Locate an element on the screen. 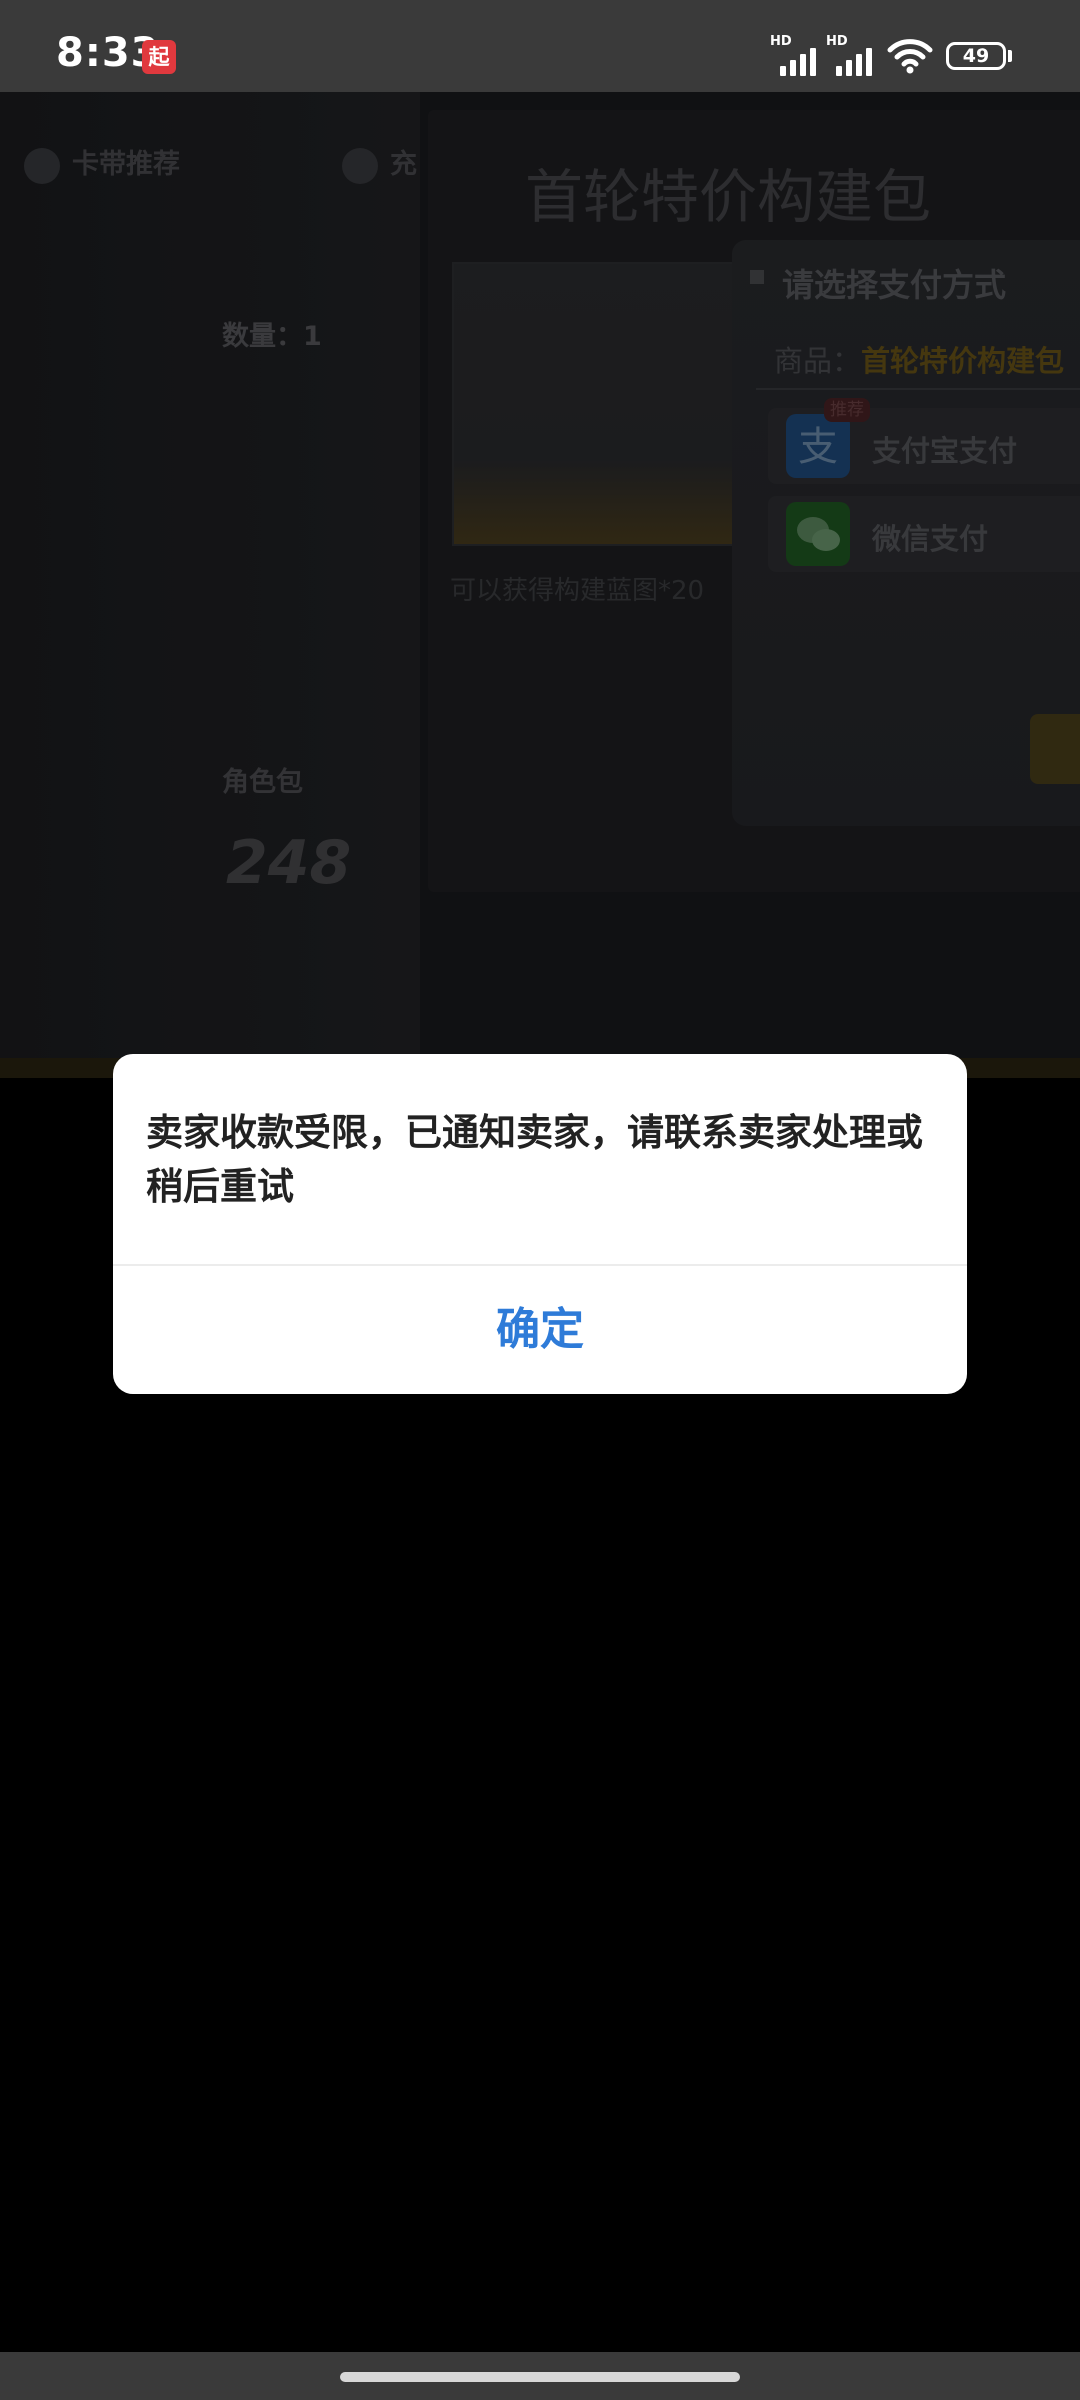 This screenshot has height=2400, width=1080. home-indicator is located at coordinates (540, 2377).